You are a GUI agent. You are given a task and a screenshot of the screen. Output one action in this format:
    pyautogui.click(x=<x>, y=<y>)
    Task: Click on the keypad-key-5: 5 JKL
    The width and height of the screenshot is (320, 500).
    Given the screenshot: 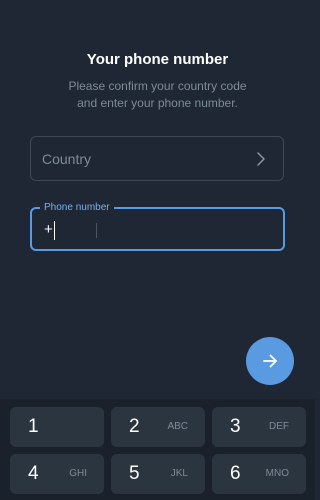 What is the action you would take?
    pyautogui.click(x=158, y=474)
    